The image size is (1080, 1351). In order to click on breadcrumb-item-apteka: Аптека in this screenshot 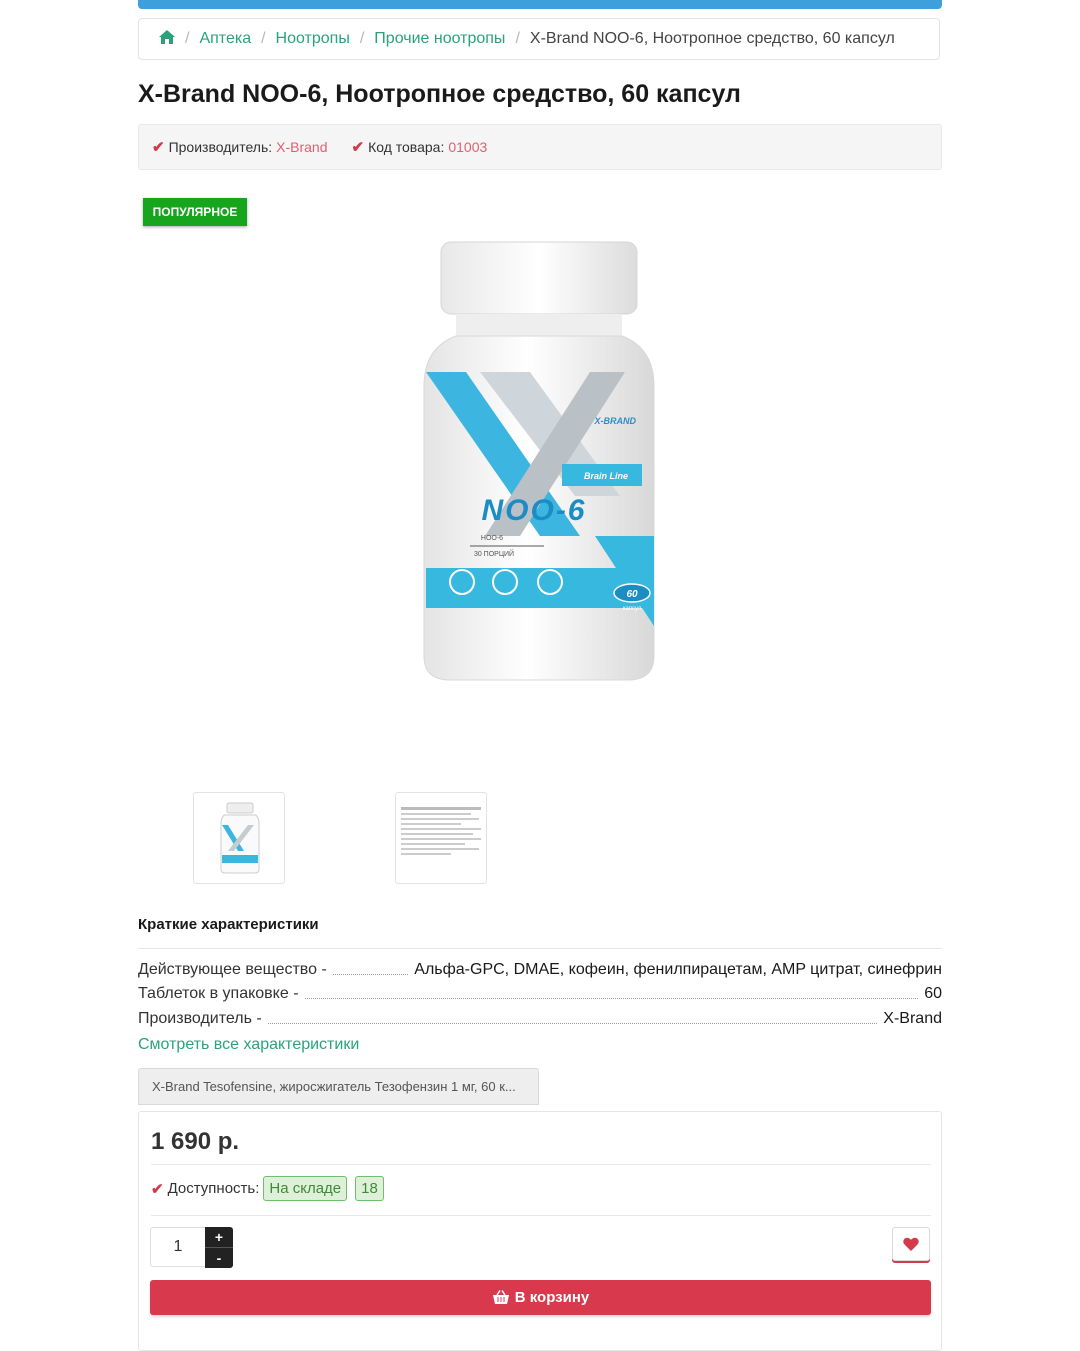, I will do `click(225, 39)`.